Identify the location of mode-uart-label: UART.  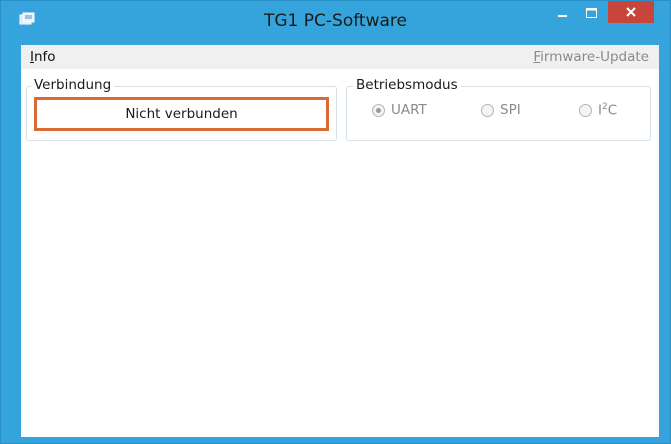
(409, 110).